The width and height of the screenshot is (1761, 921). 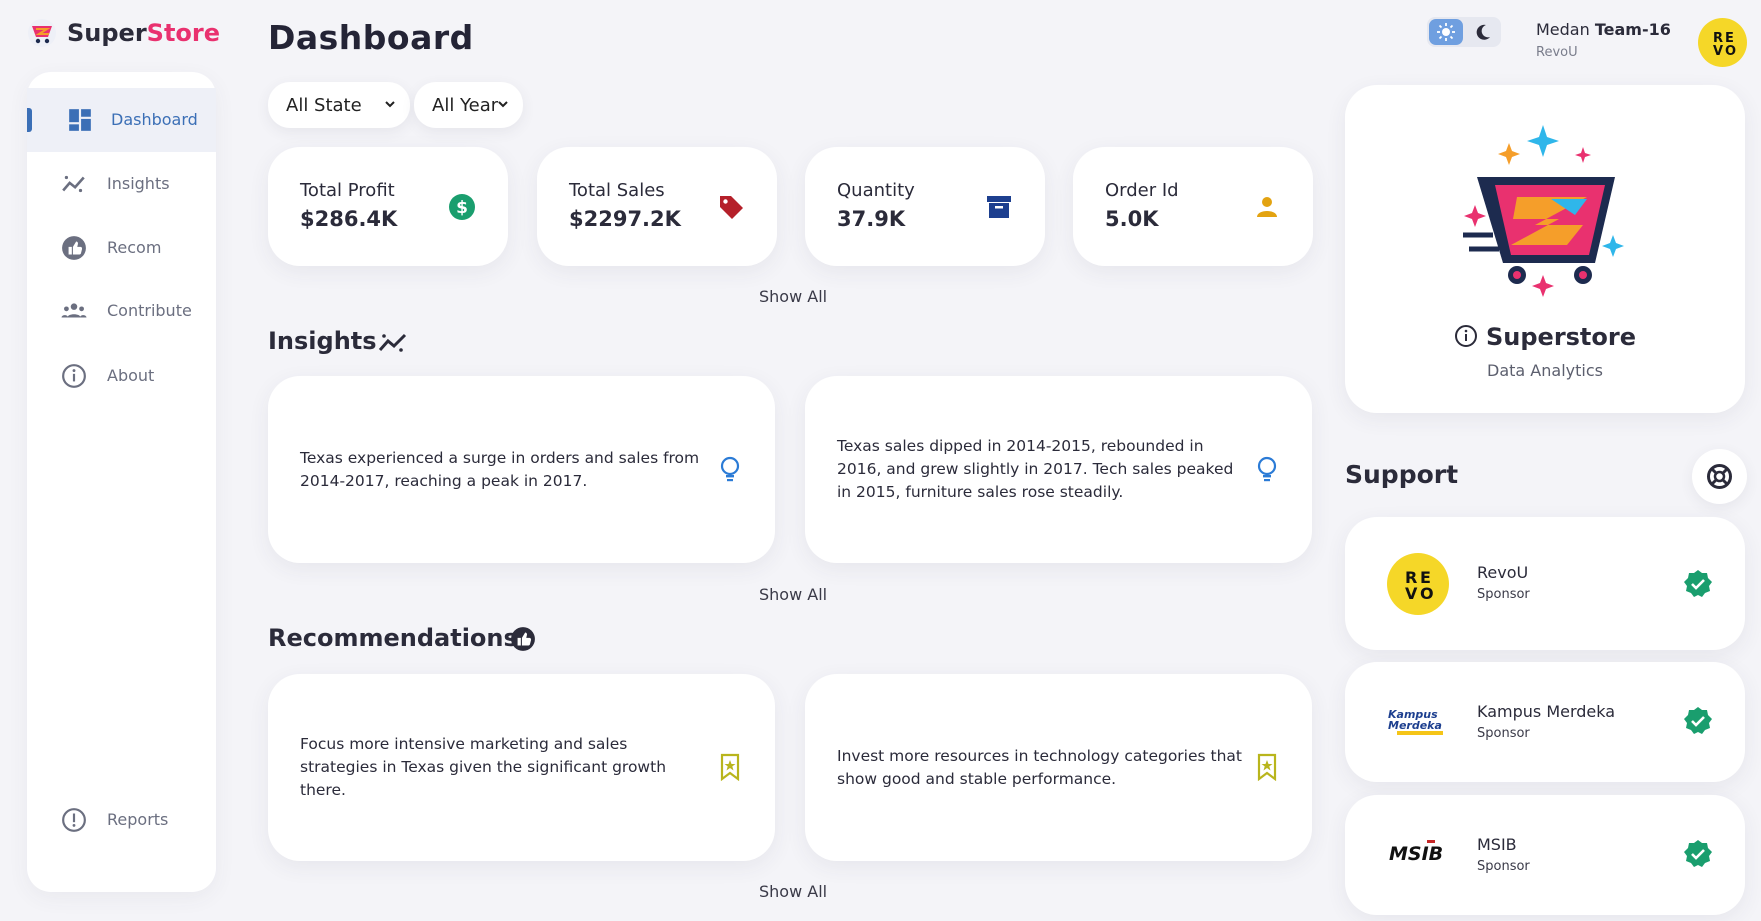 I want to click on superstore-promo-card: Superstore Data Analytics, so click(x=1545, y=249).